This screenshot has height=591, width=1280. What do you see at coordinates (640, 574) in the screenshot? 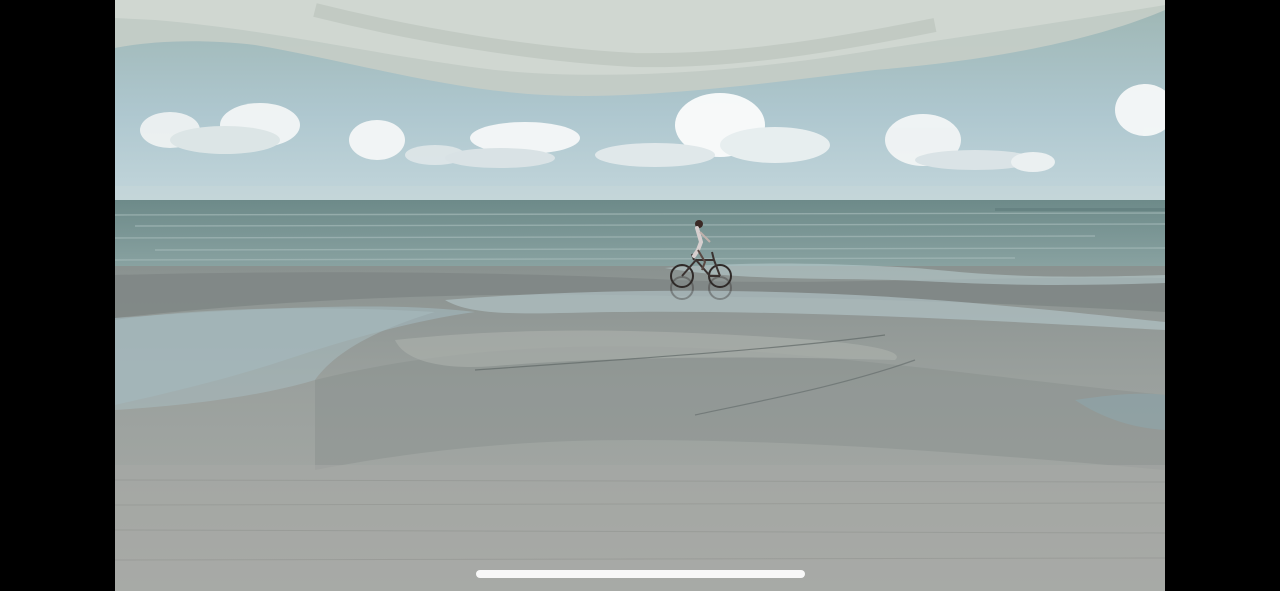
I see `home-indicator-bar` at bounding box center [640, 574].